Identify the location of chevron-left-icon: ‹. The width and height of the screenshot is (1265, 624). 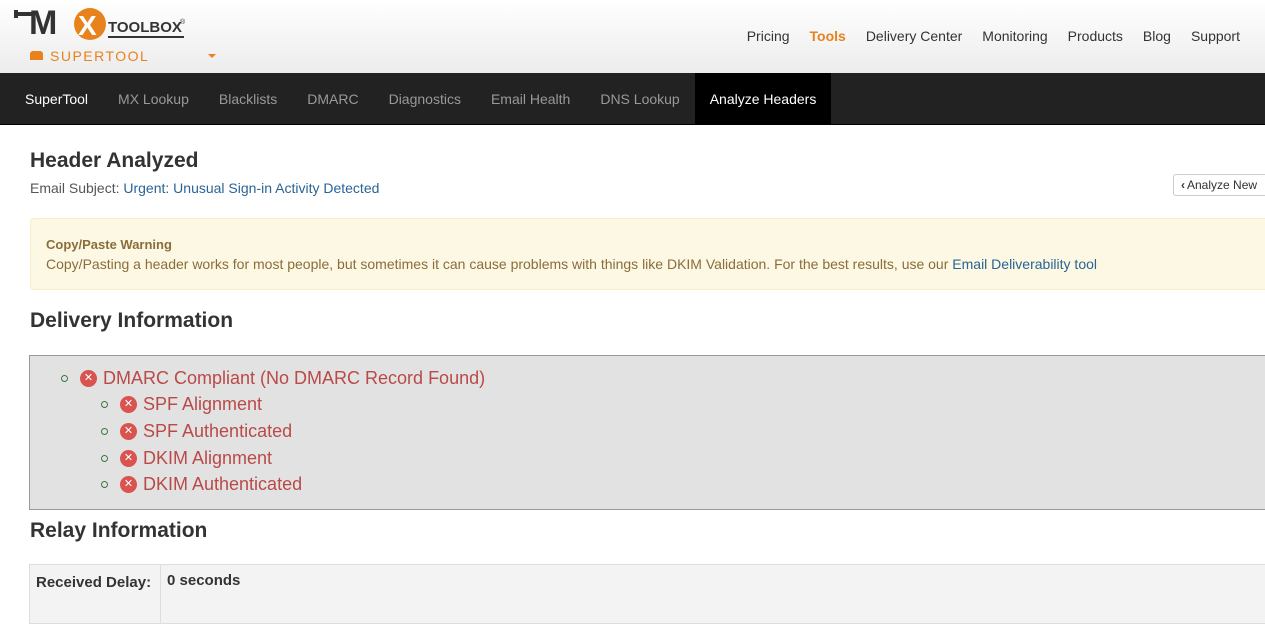
(1183, 185).